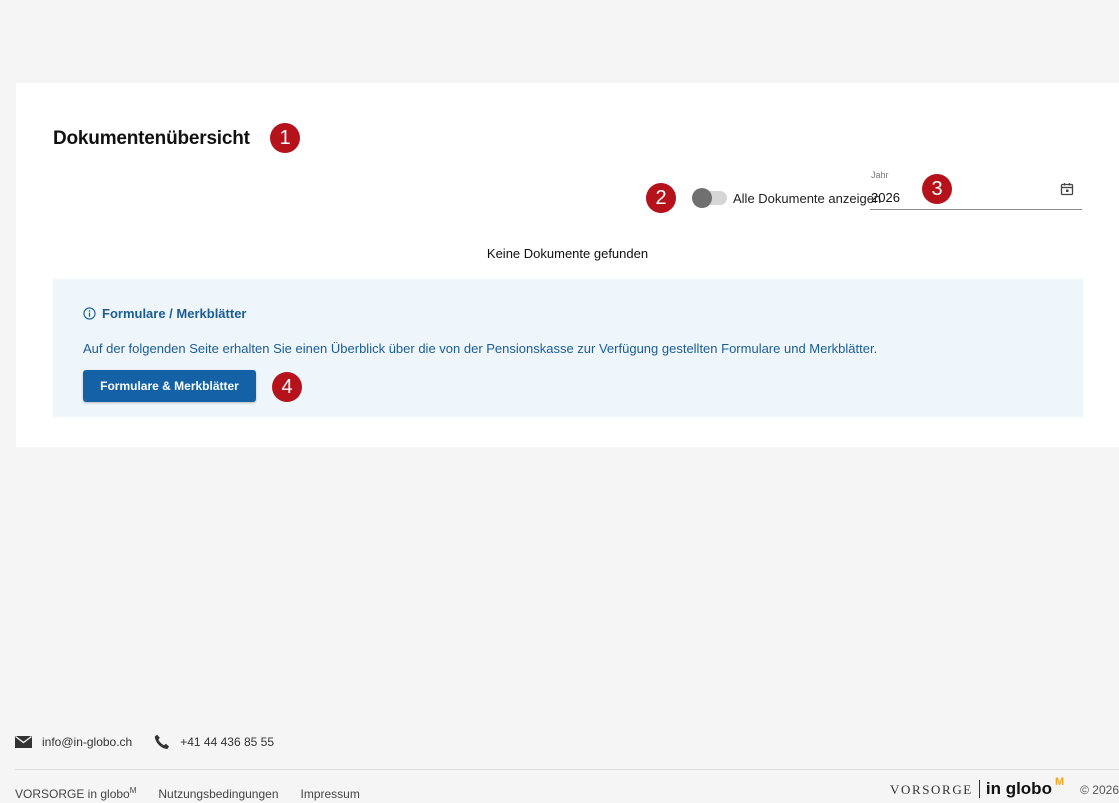 Image resolution: width=1119 pixels, height=803 pixels. Describe the element at coordinates (567, 769) in the screenshot. I see `footer-divider` at that location.